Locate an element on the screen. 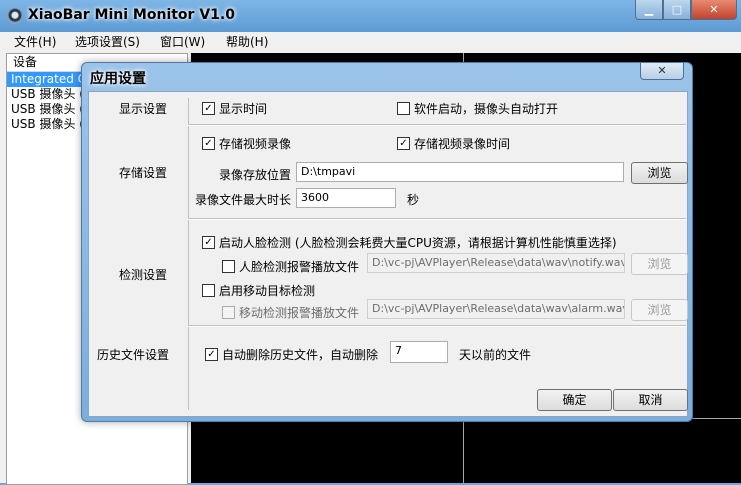 Image resolution: width=741 pixels, height=485 pixels. main-title-bar: XiaoBar Mini Monitor V1.0 ▁ □ ✕ is located at coordinates (370, 16).